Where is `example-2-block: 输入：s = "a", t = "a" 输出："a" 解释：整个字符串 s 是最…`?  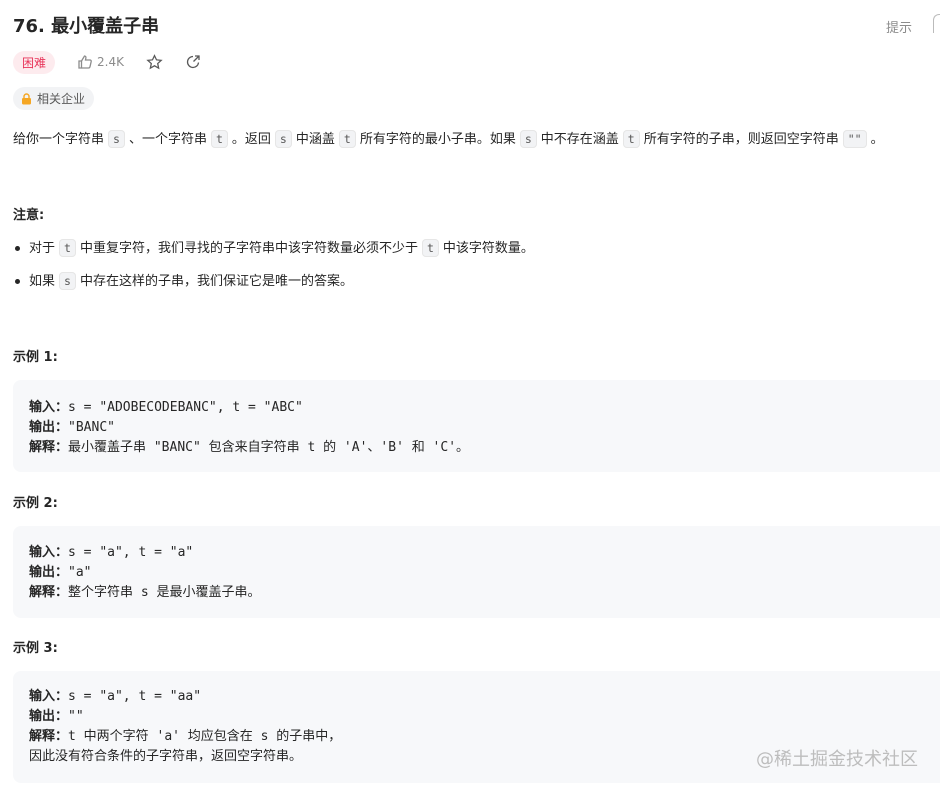
example-2-block: 输入：s = "a", t = "a" 输出："a" 解释：整个字符串 s 是最… is located at coordinates (476, 572).